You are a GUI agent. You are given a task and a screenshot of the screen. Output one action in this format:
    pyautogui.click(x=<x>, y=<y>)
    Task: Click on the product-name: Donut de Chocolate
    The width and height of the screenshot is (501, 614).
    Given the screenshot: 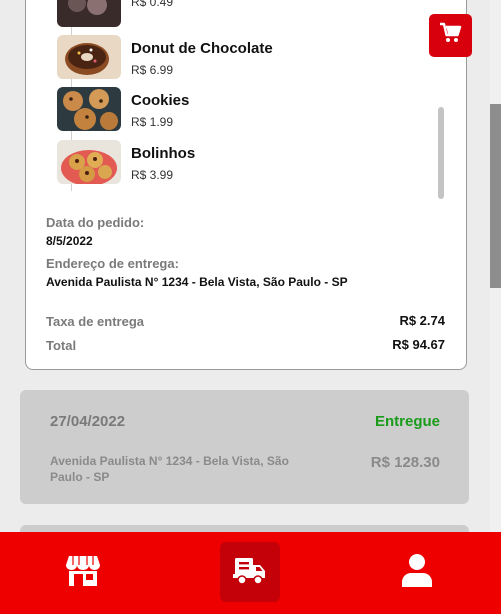 What is the action you would take?
    pyautogui.click(x=202, y=48)
    